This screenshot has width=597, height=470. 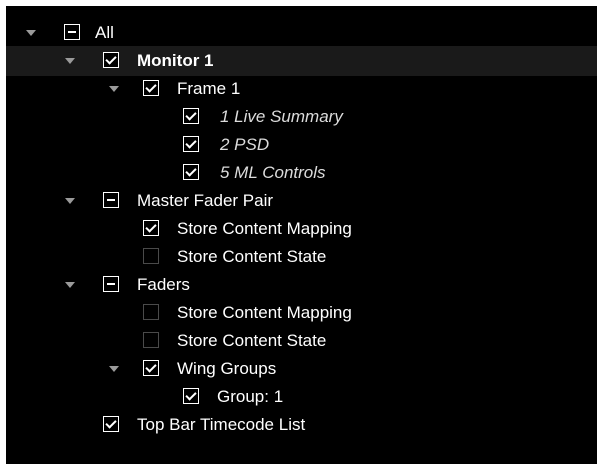 What do you see at coordinates (221, 424) in the screenshot?
I see `tree-node-label: Top Bar Timecode List` at bounding box center [221, 424].